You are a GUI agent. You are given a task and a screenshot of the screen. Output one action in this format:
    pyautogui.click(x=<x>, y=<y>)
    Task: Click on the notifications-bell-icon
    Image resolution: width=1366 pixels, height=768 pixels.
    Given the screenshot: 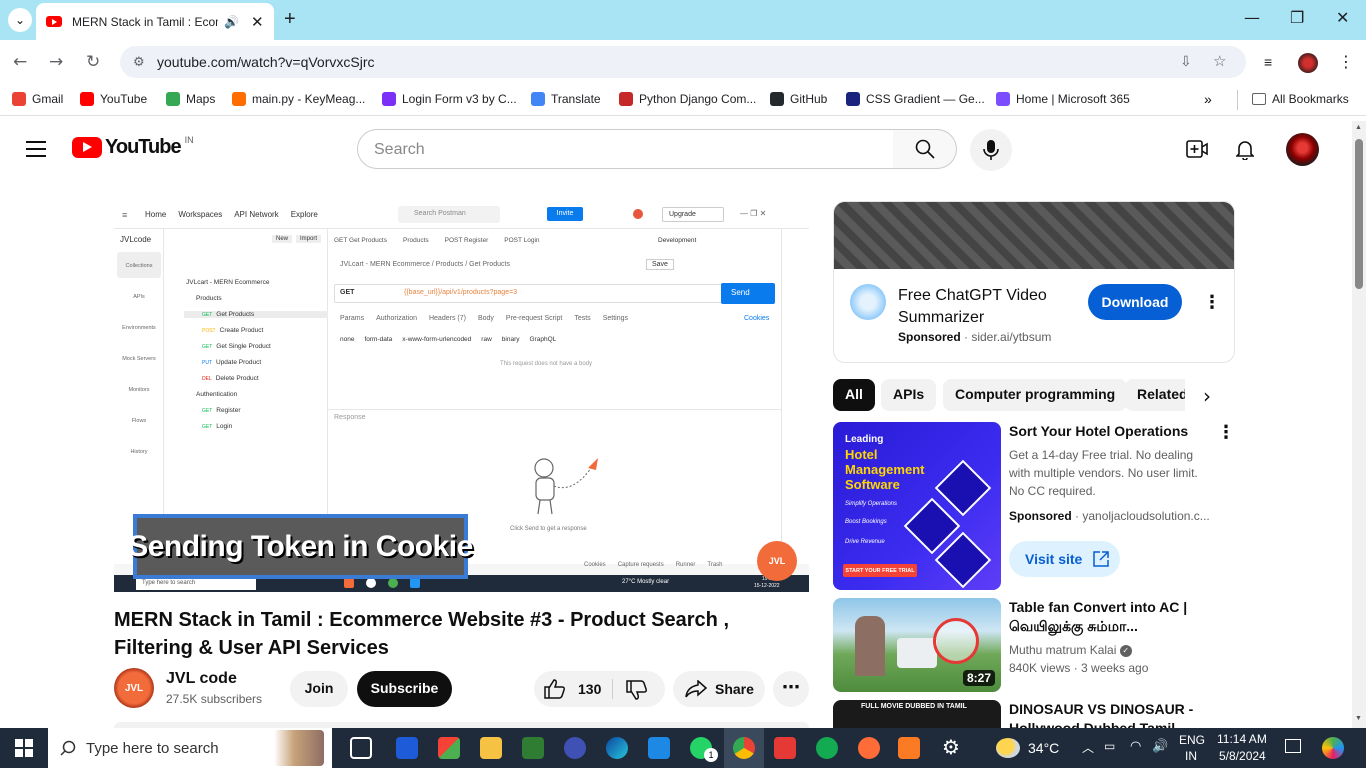 What is the action you would take?
    pyautogui.click(x=1245, y=152)
    